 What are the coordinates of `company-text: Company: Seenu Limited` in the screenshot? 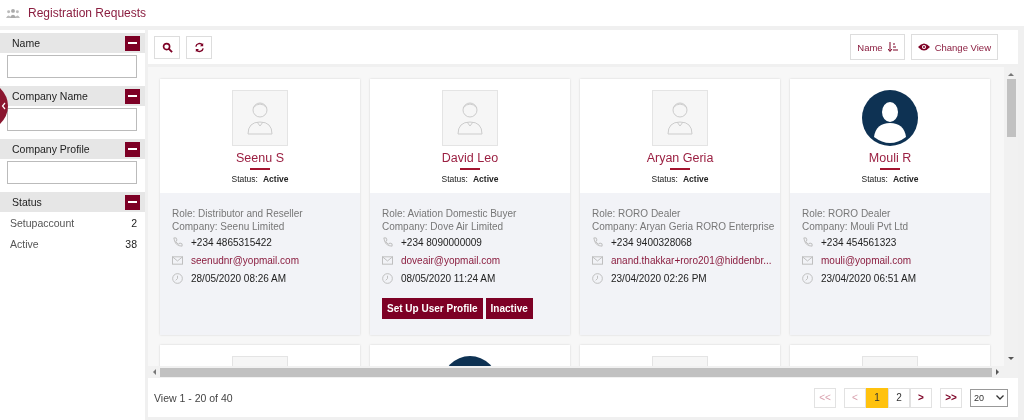 It's located at (229, 226).